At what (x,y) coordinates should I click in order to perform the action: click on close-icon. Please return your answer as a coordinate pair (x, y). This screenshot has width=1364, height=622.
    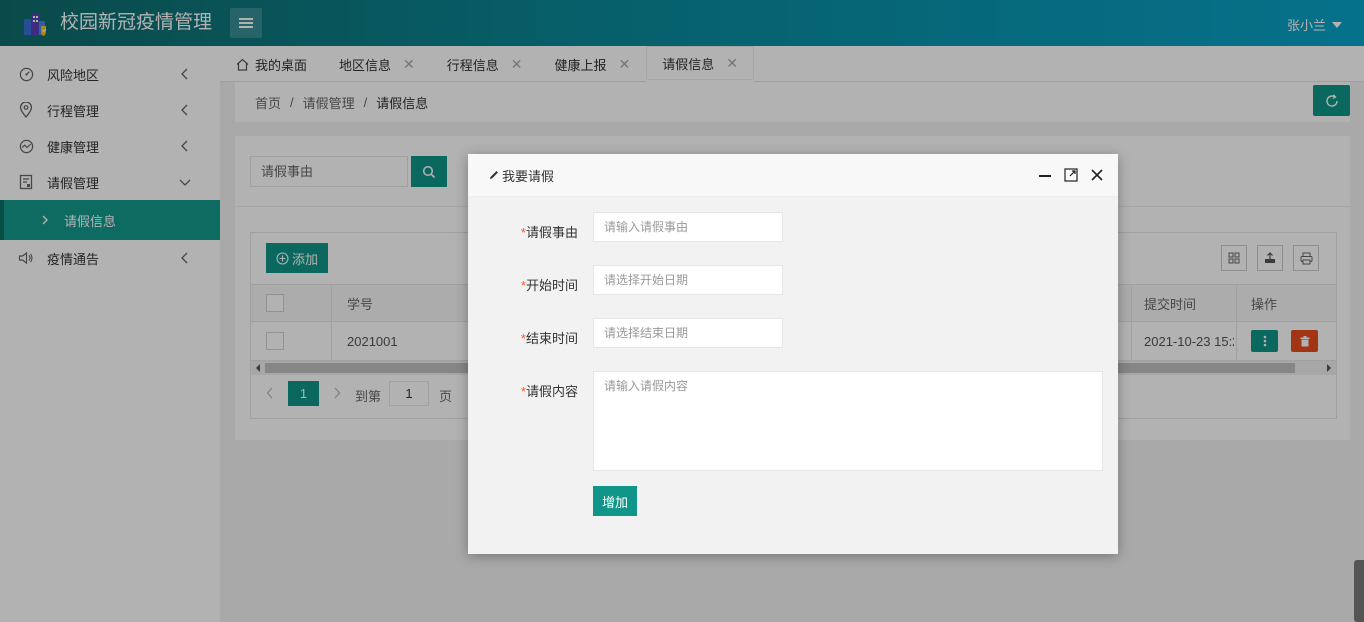
    Looking at the image, I should click on (1097, 175).